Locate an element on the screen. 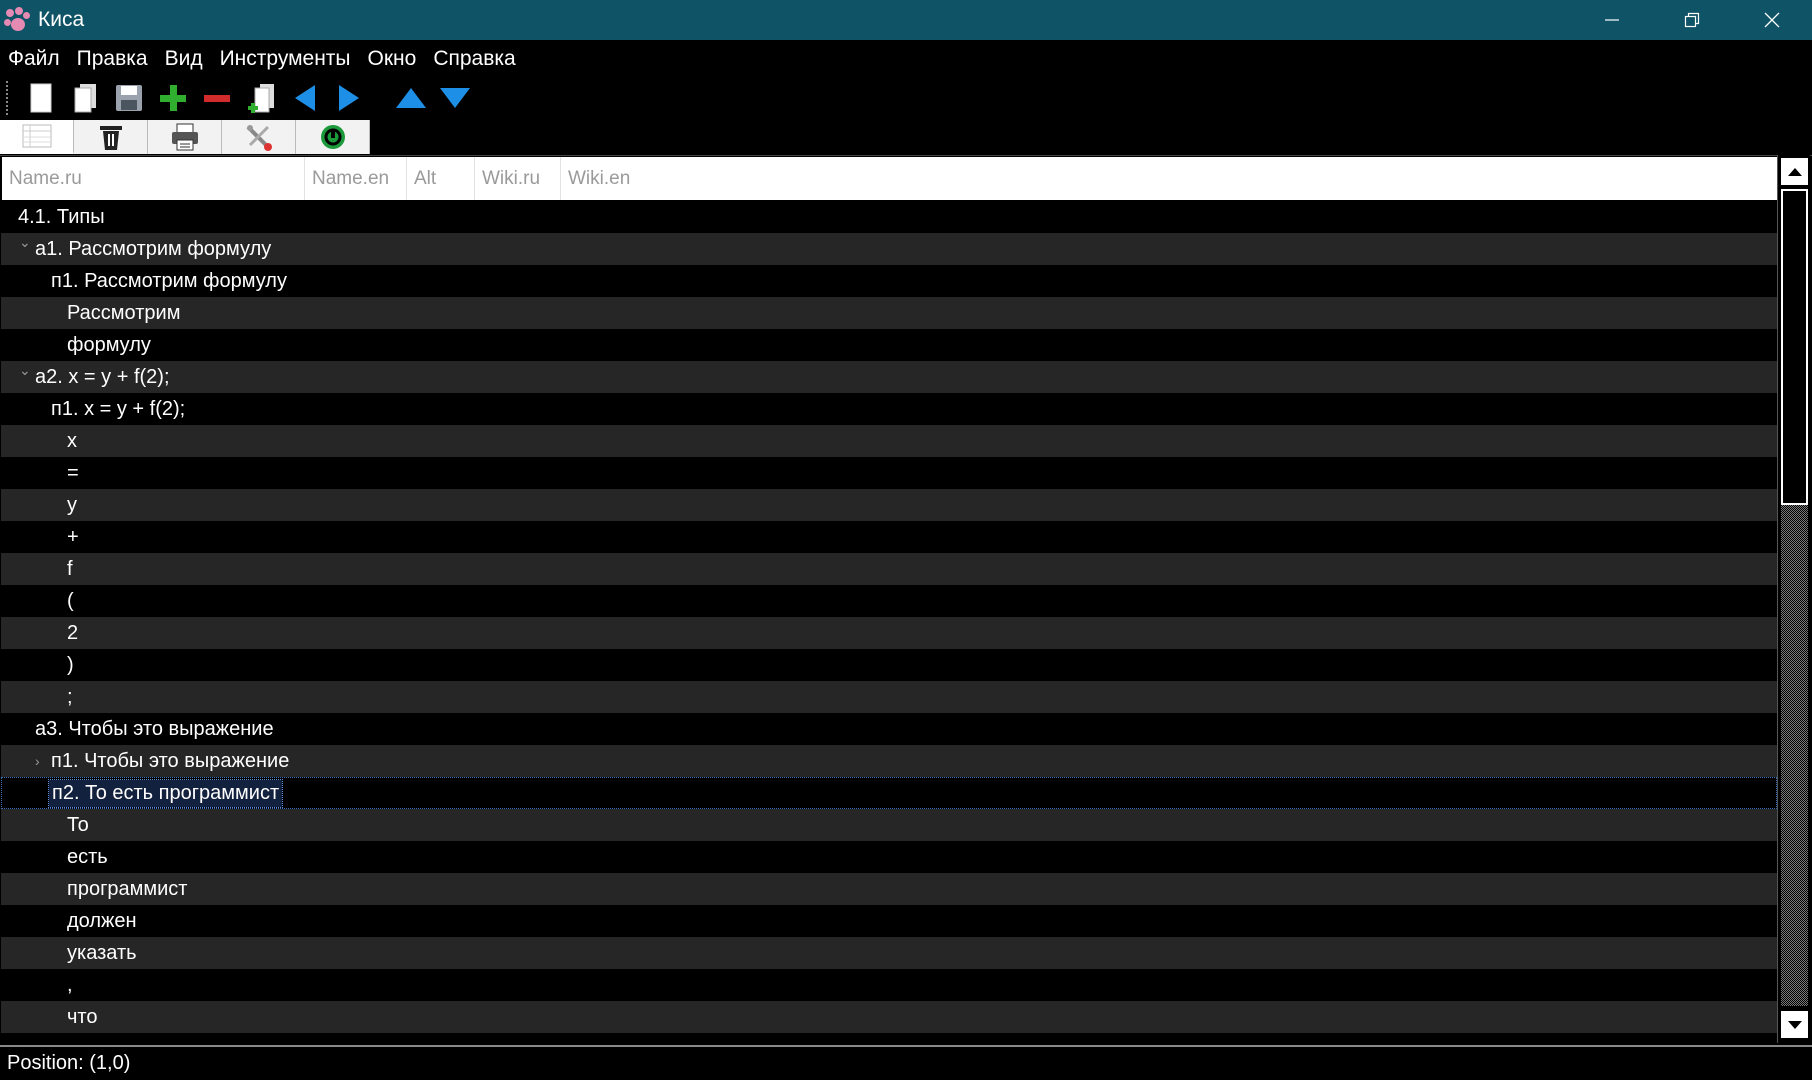 This screenshot has height=1080, width=1812. scroll-thumb is located at coordinates (1794, 347).